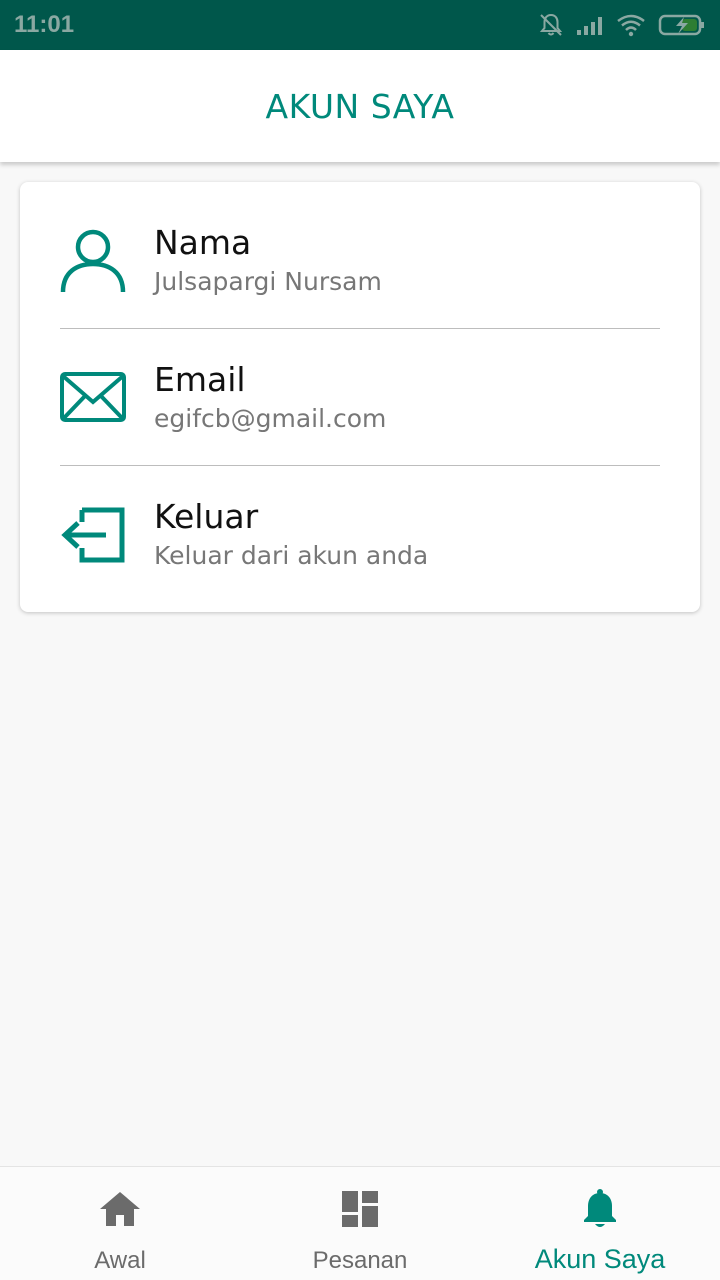  I want to click on account-row-title: Nama, so click(203, 242).